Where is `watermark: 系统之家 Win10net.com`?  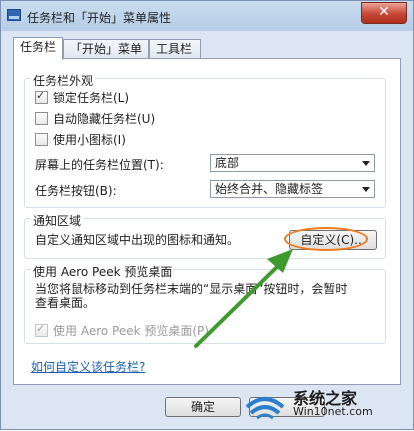 watermark: 系统之家 Win10net.com is located at coordinates (323, 403).